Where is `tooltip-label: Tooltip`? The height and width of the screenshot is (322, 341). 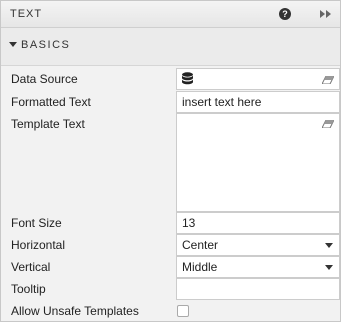 tooltip-label: Tooltip is located at coordinates (28, 289).